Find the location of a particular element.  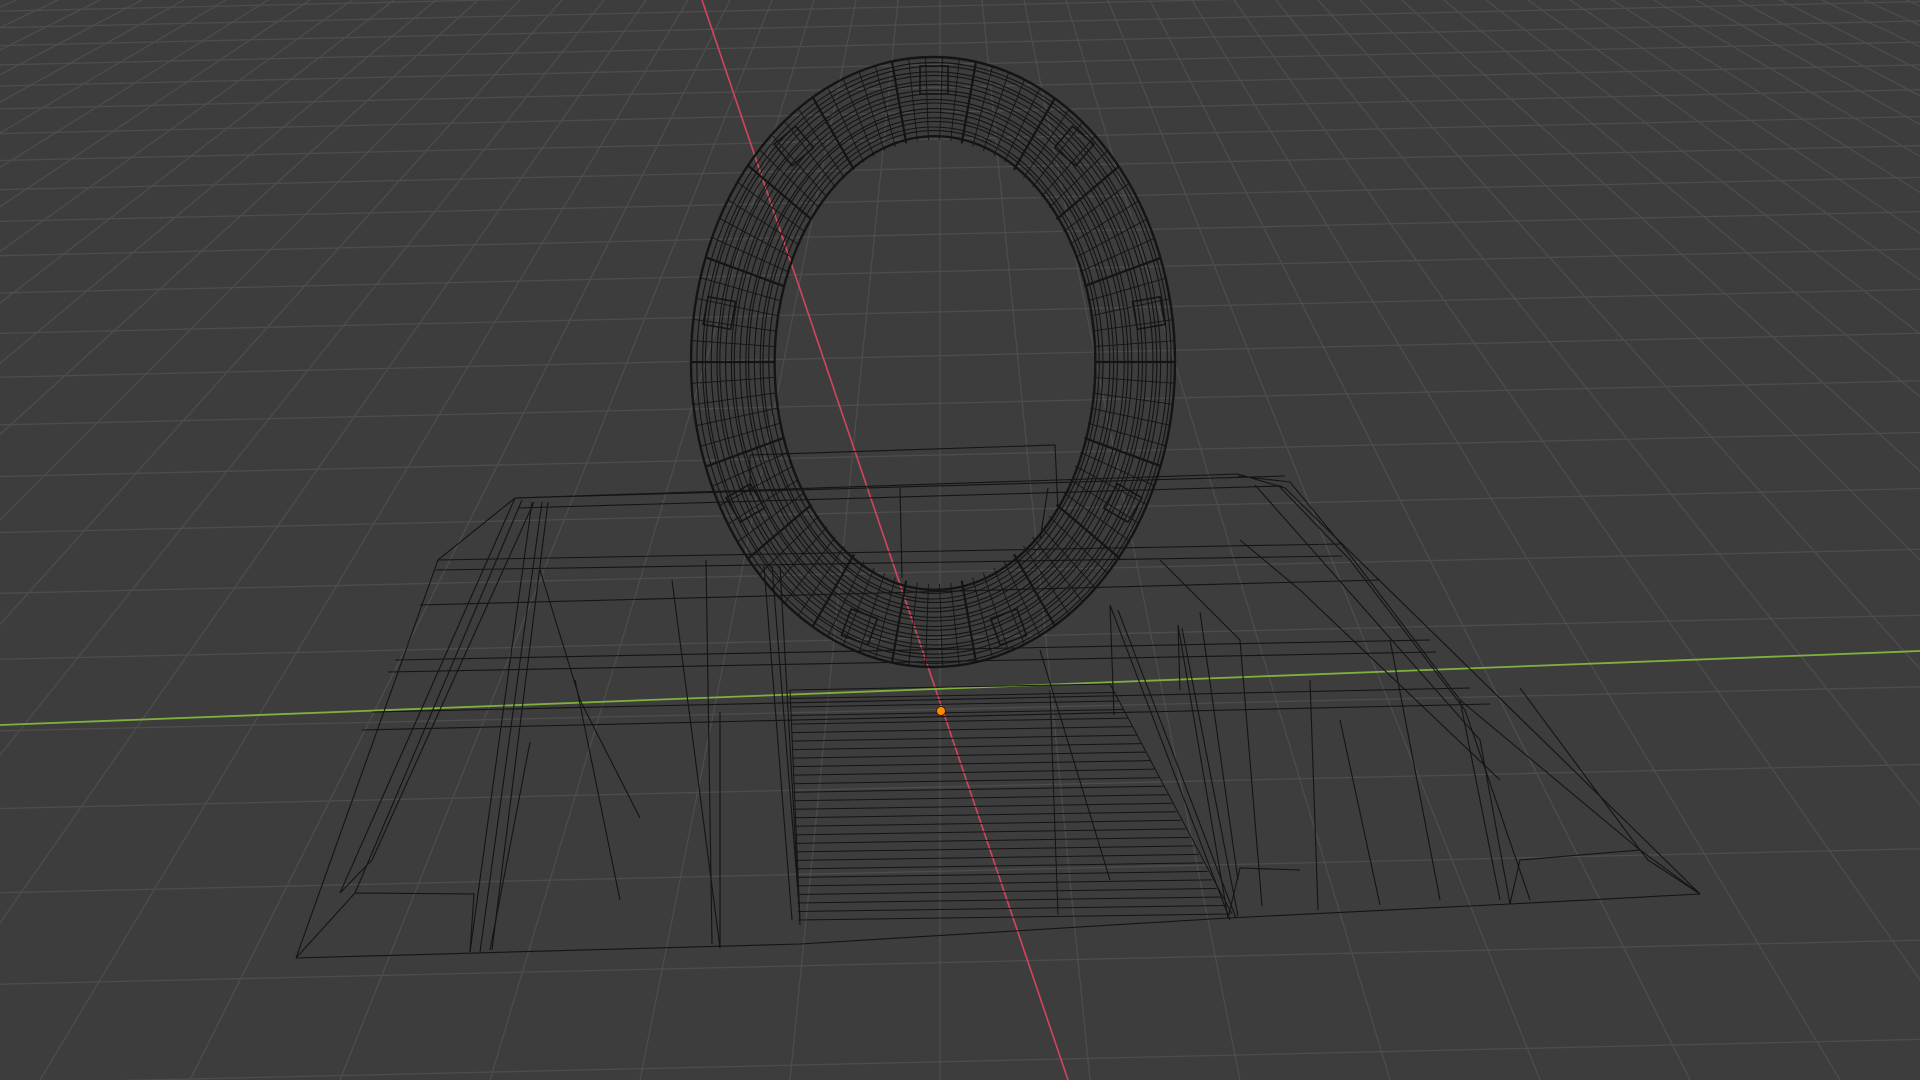

object-origin-dot is located at coordinates (941, 711).